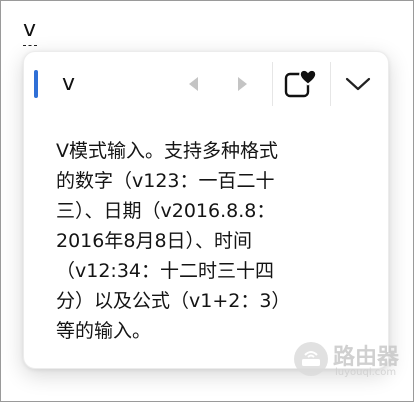 This screenshot has width=414, height=402. I want to click on selection-indicator, so click(36, 84).